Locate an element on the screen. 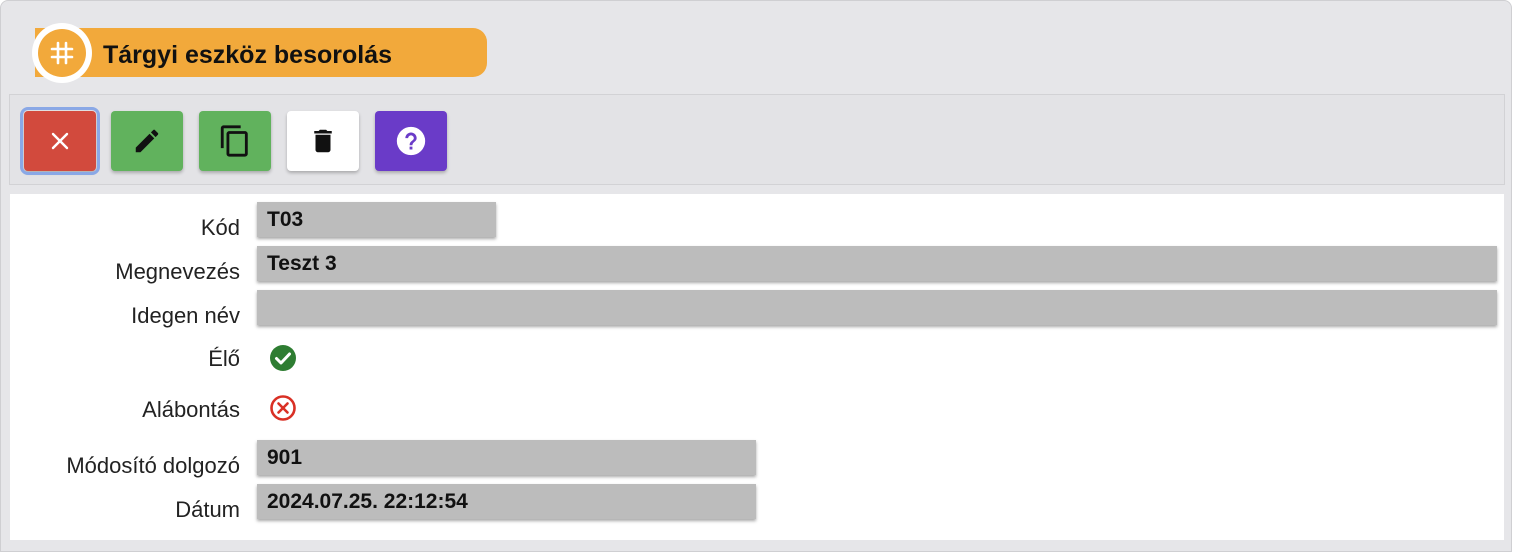 The image size is (1514, 552). modosito-dolgozo-field: 901 is located at coordinates (506, 457).